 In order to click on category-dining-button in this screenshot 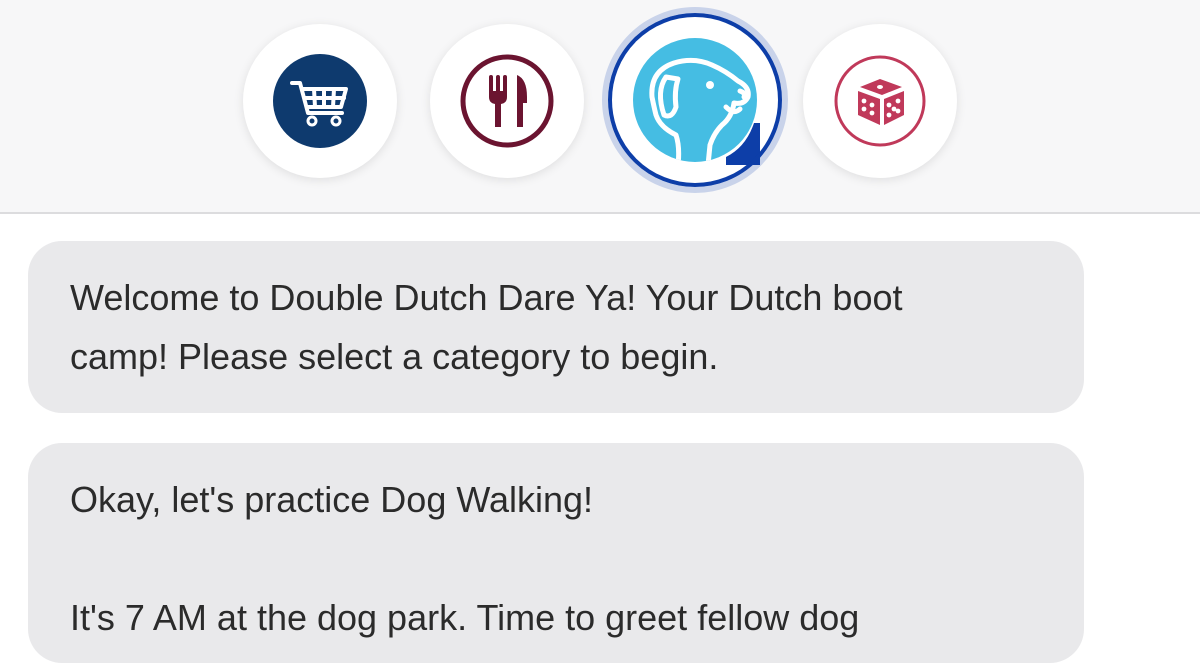, I will do `click(507, 101)`.